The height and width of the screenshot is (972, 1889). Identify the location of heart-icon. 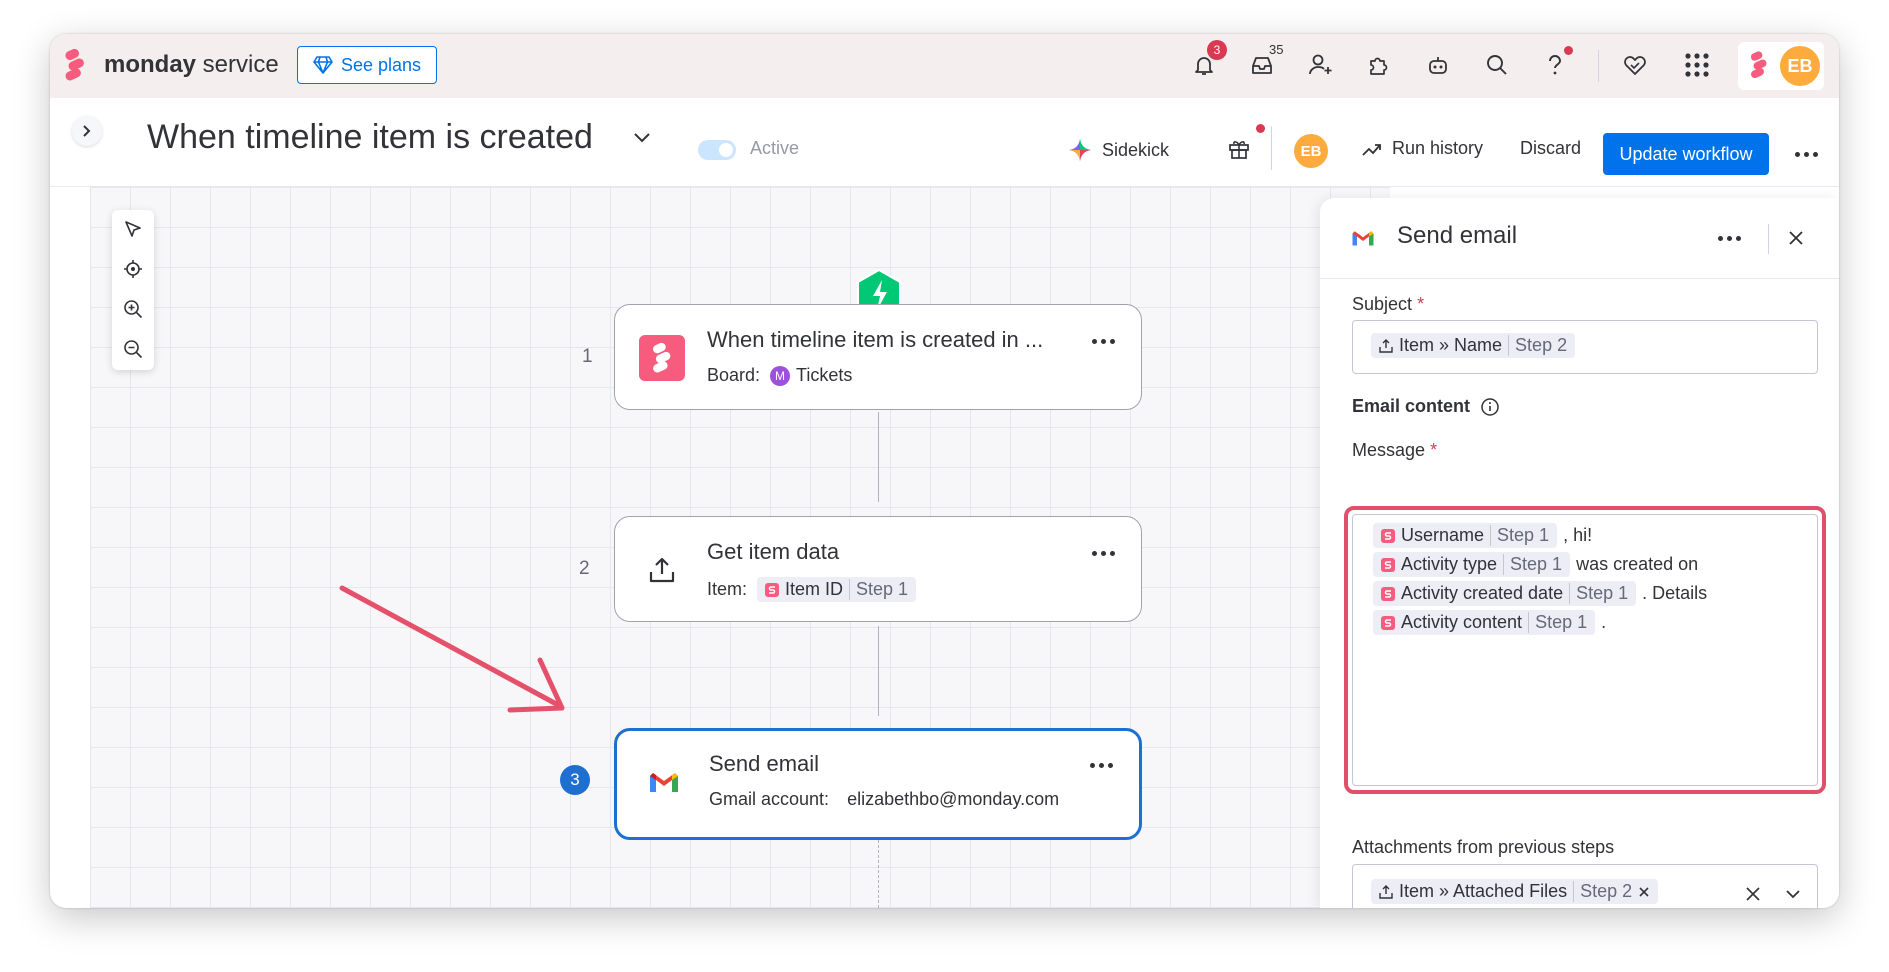
(1635, 65).